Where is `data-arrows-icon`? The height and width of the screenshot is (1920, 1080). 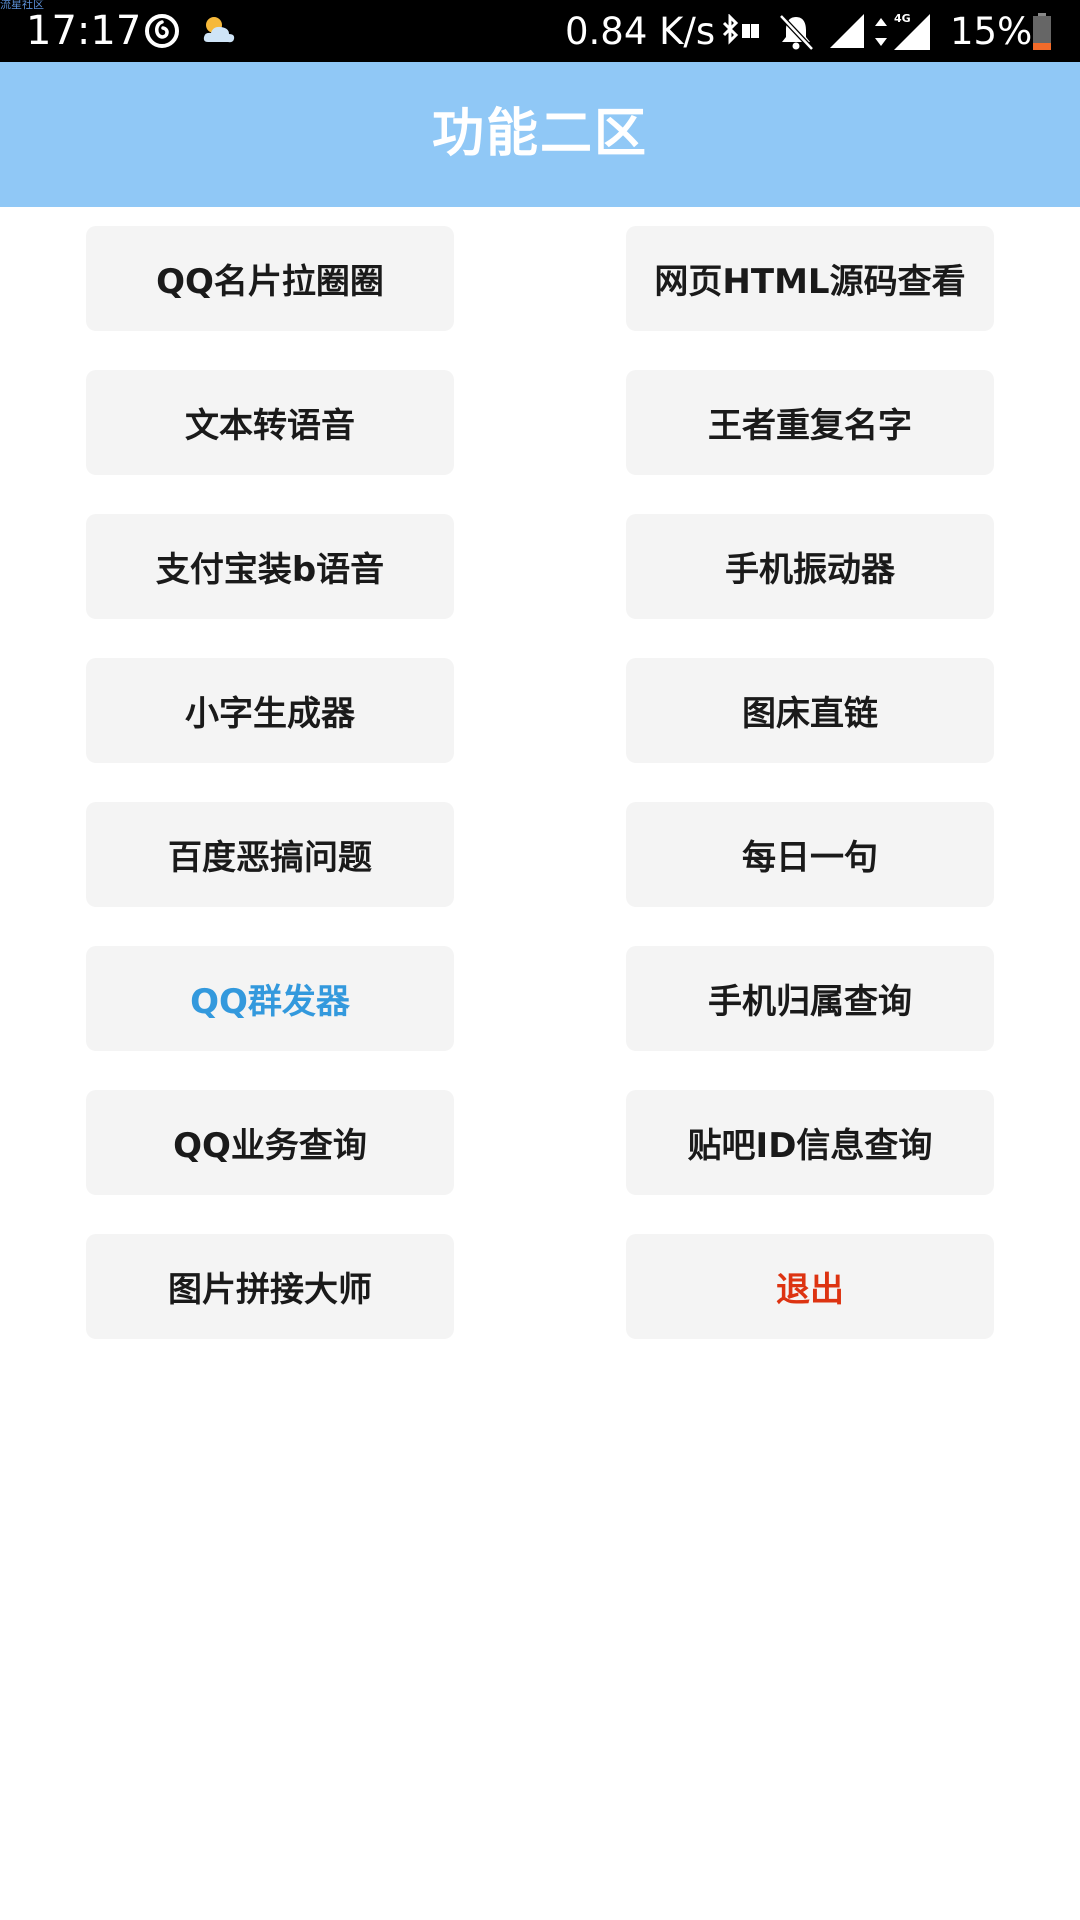
data-arrows-icon is located at coordinates (881, 32).